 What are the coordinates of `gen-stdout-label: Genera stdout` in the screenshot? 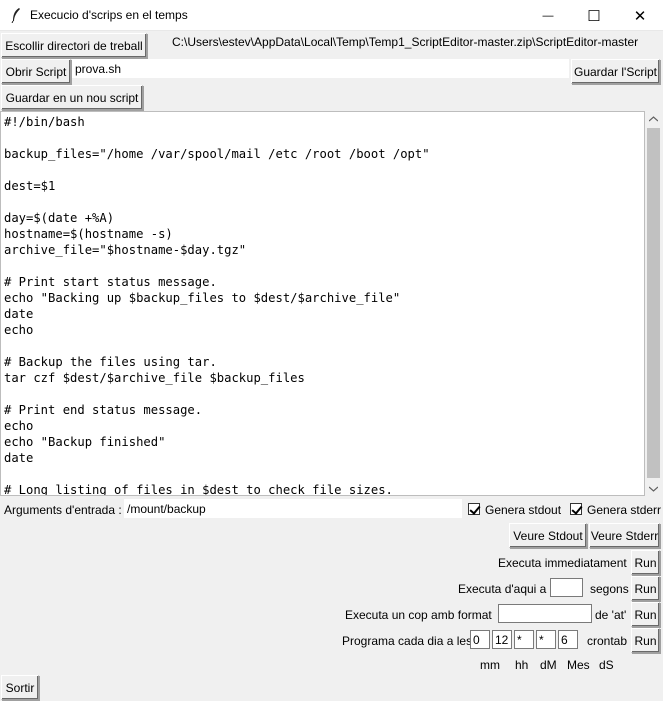 It's located at (523, 510).